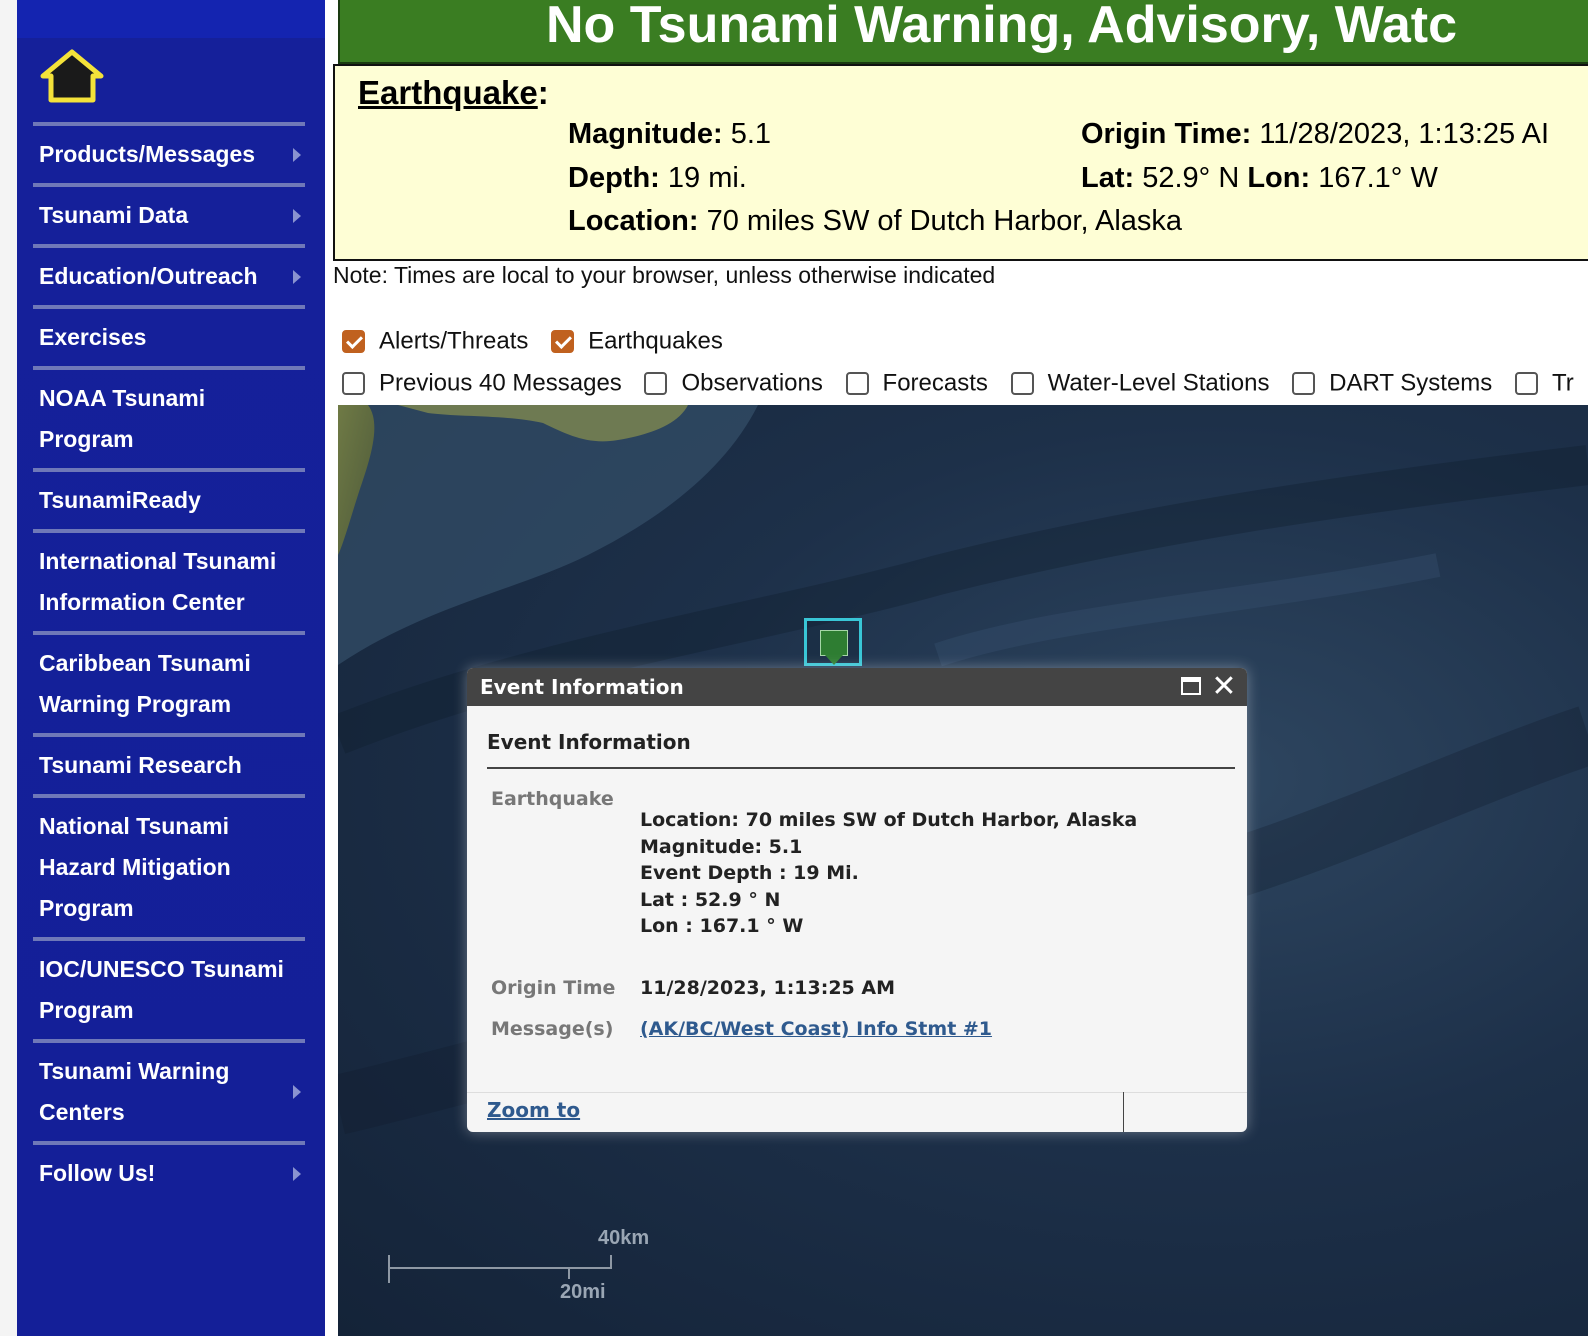 The image size is (1588, 1336). I want to click on origin-time-label: Origin Time:, so click(1166, 134).